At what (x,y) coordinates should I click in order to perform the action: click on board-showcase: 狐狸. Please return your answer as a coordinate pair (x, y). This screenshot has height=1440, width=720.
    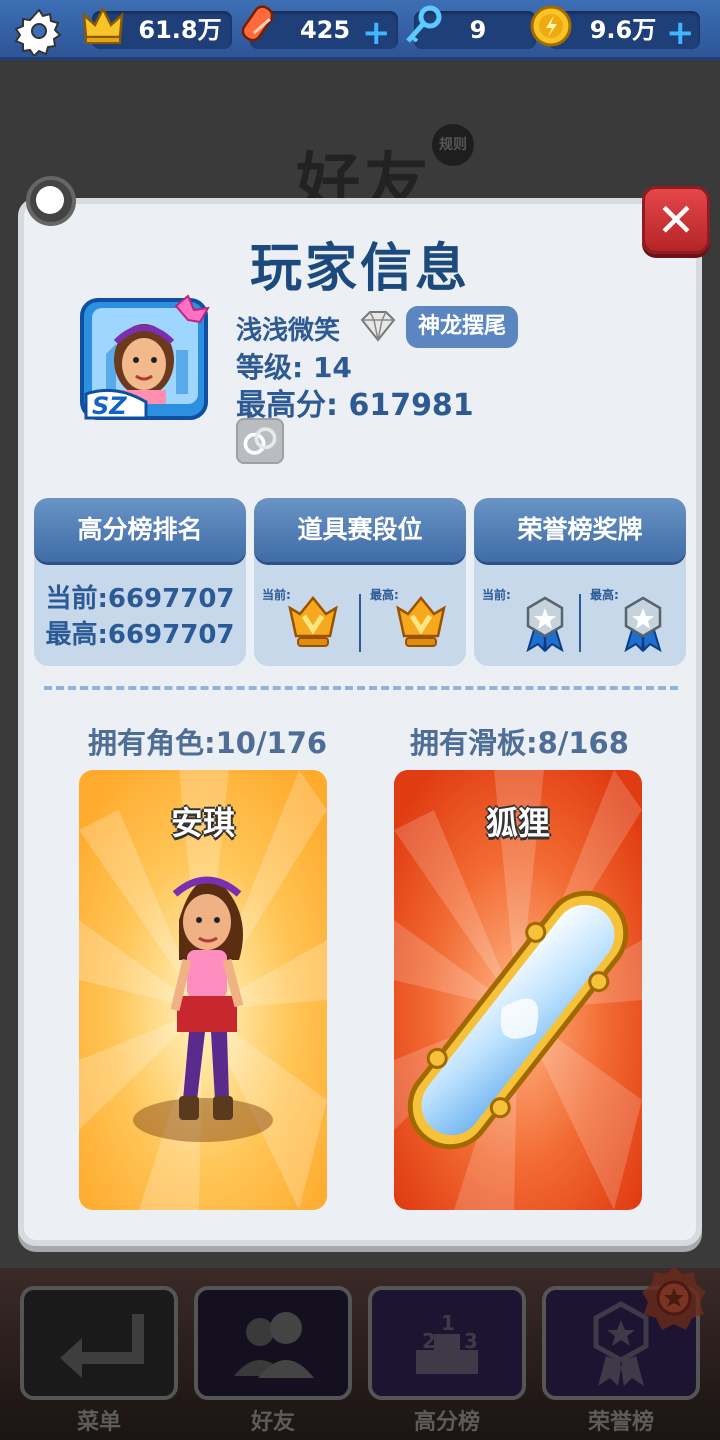
    Looking at the image, I should click on (518, 990).